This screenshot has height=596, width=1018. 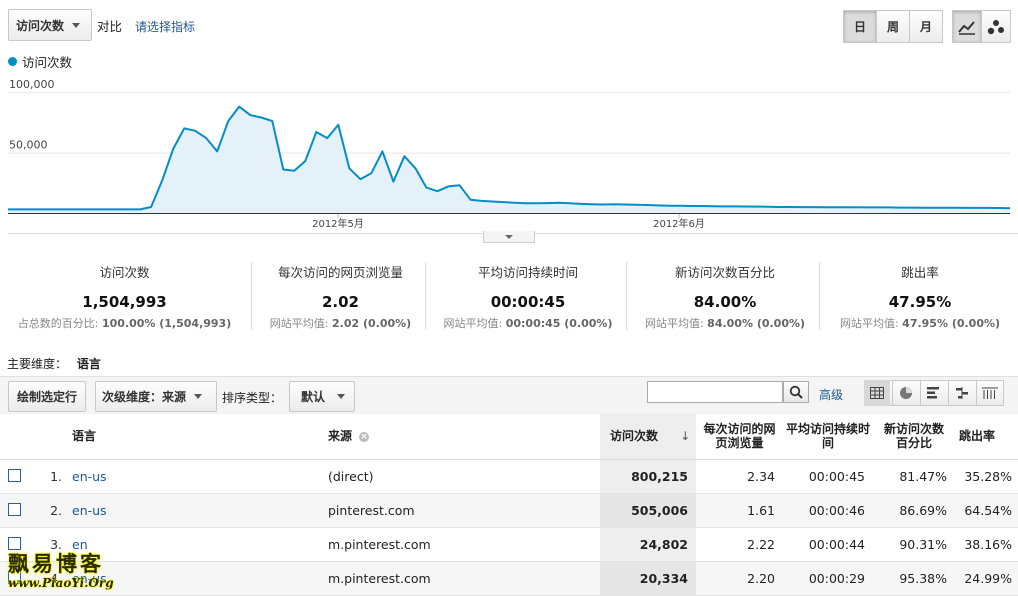 I want to click on header-source: 来源 ×, so click(x=463, y=436).